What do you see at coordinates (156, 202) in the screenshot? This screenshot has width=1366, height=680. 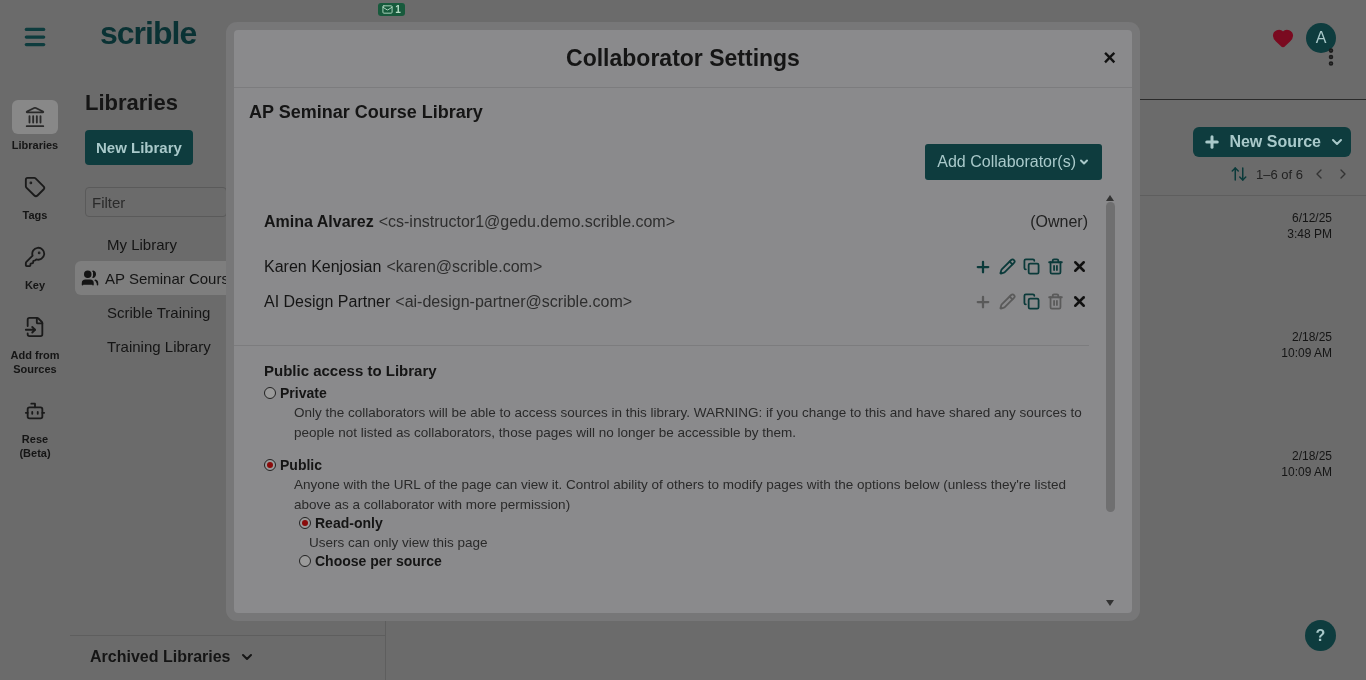 I see `filter-field: Filter` at bounding box center [156, 202].